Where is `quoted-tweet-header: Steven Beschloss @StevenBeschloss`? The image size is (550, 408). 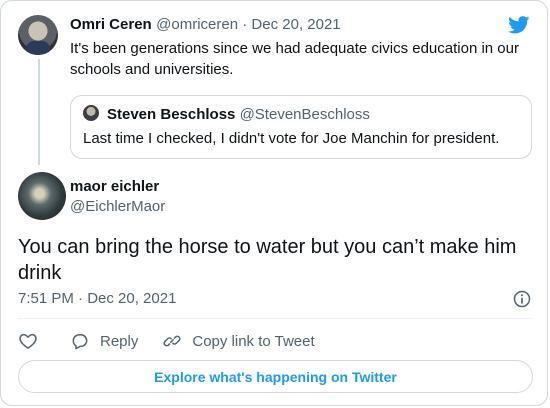 quoted-tweet-header: Steven Beschloss @StevenBeschloss is located at coordinates (238, 114).